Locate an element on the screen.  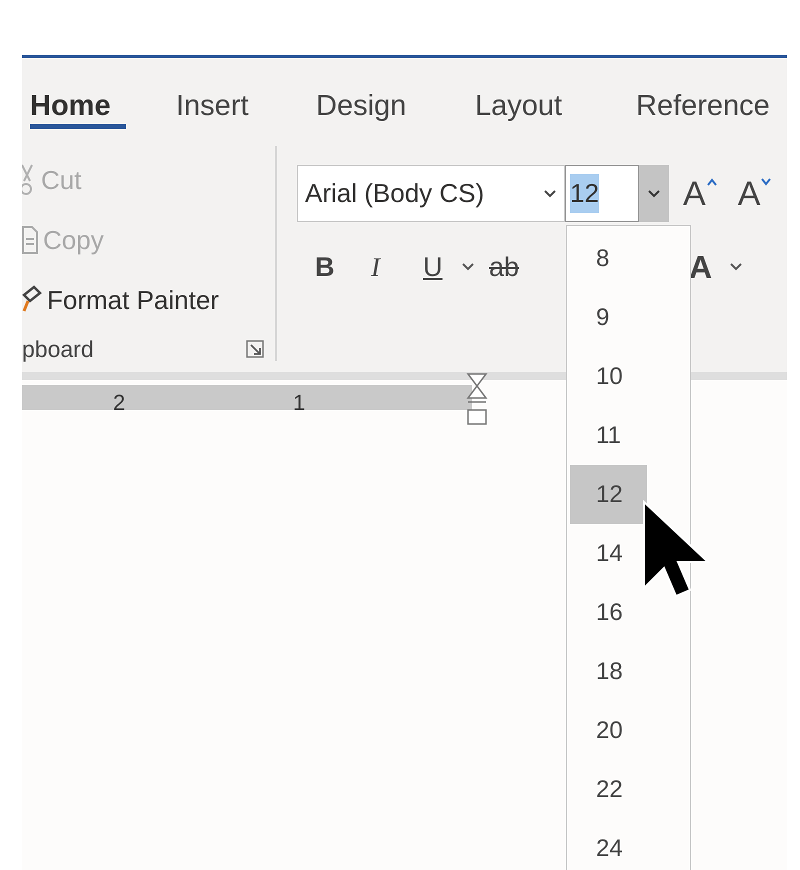
copy-icon is located at coordinates (30, 240).